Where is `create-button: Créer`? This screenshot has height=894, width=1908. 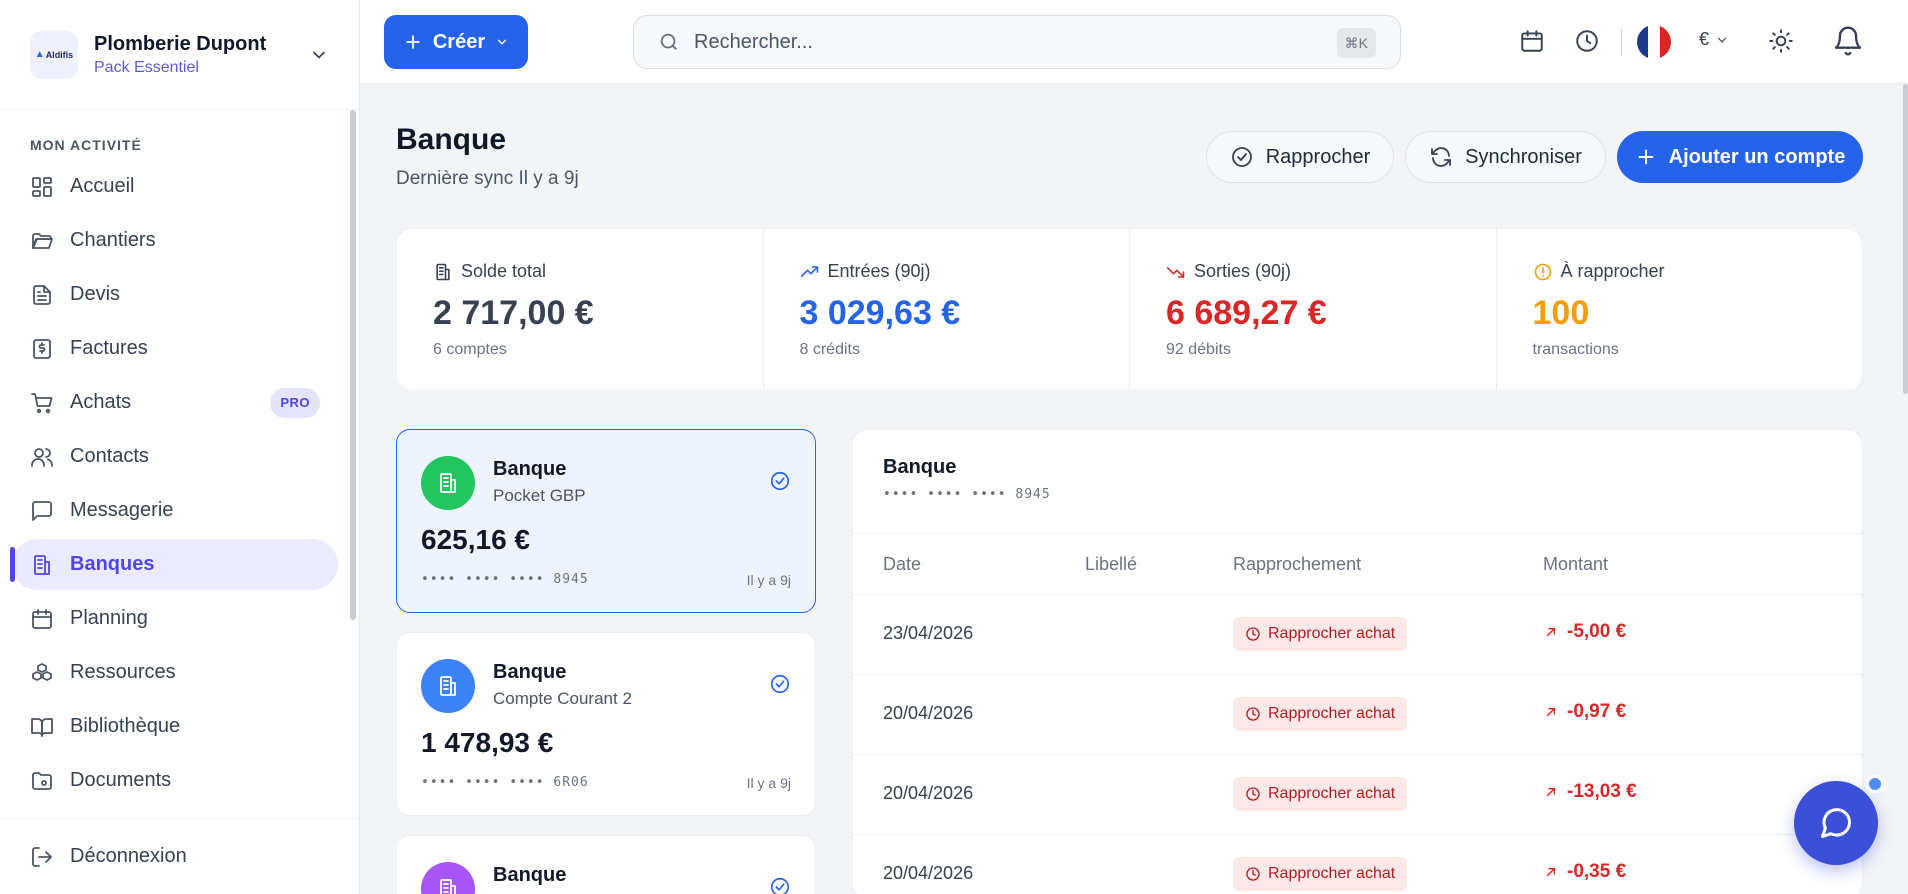
create-button: Créer is located at coordinates (456, 42).